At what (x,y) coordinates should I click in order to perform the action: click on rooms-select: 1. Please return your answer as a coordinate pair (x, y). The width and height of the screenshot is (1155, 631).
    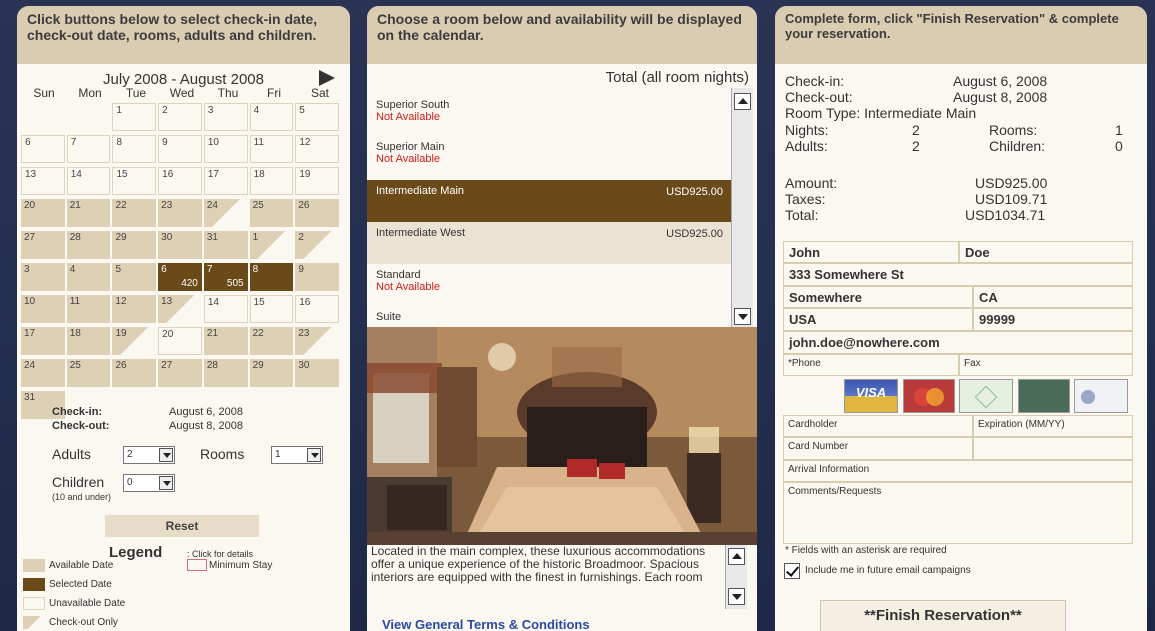
    Looking at the image, I should click on (297, 455).